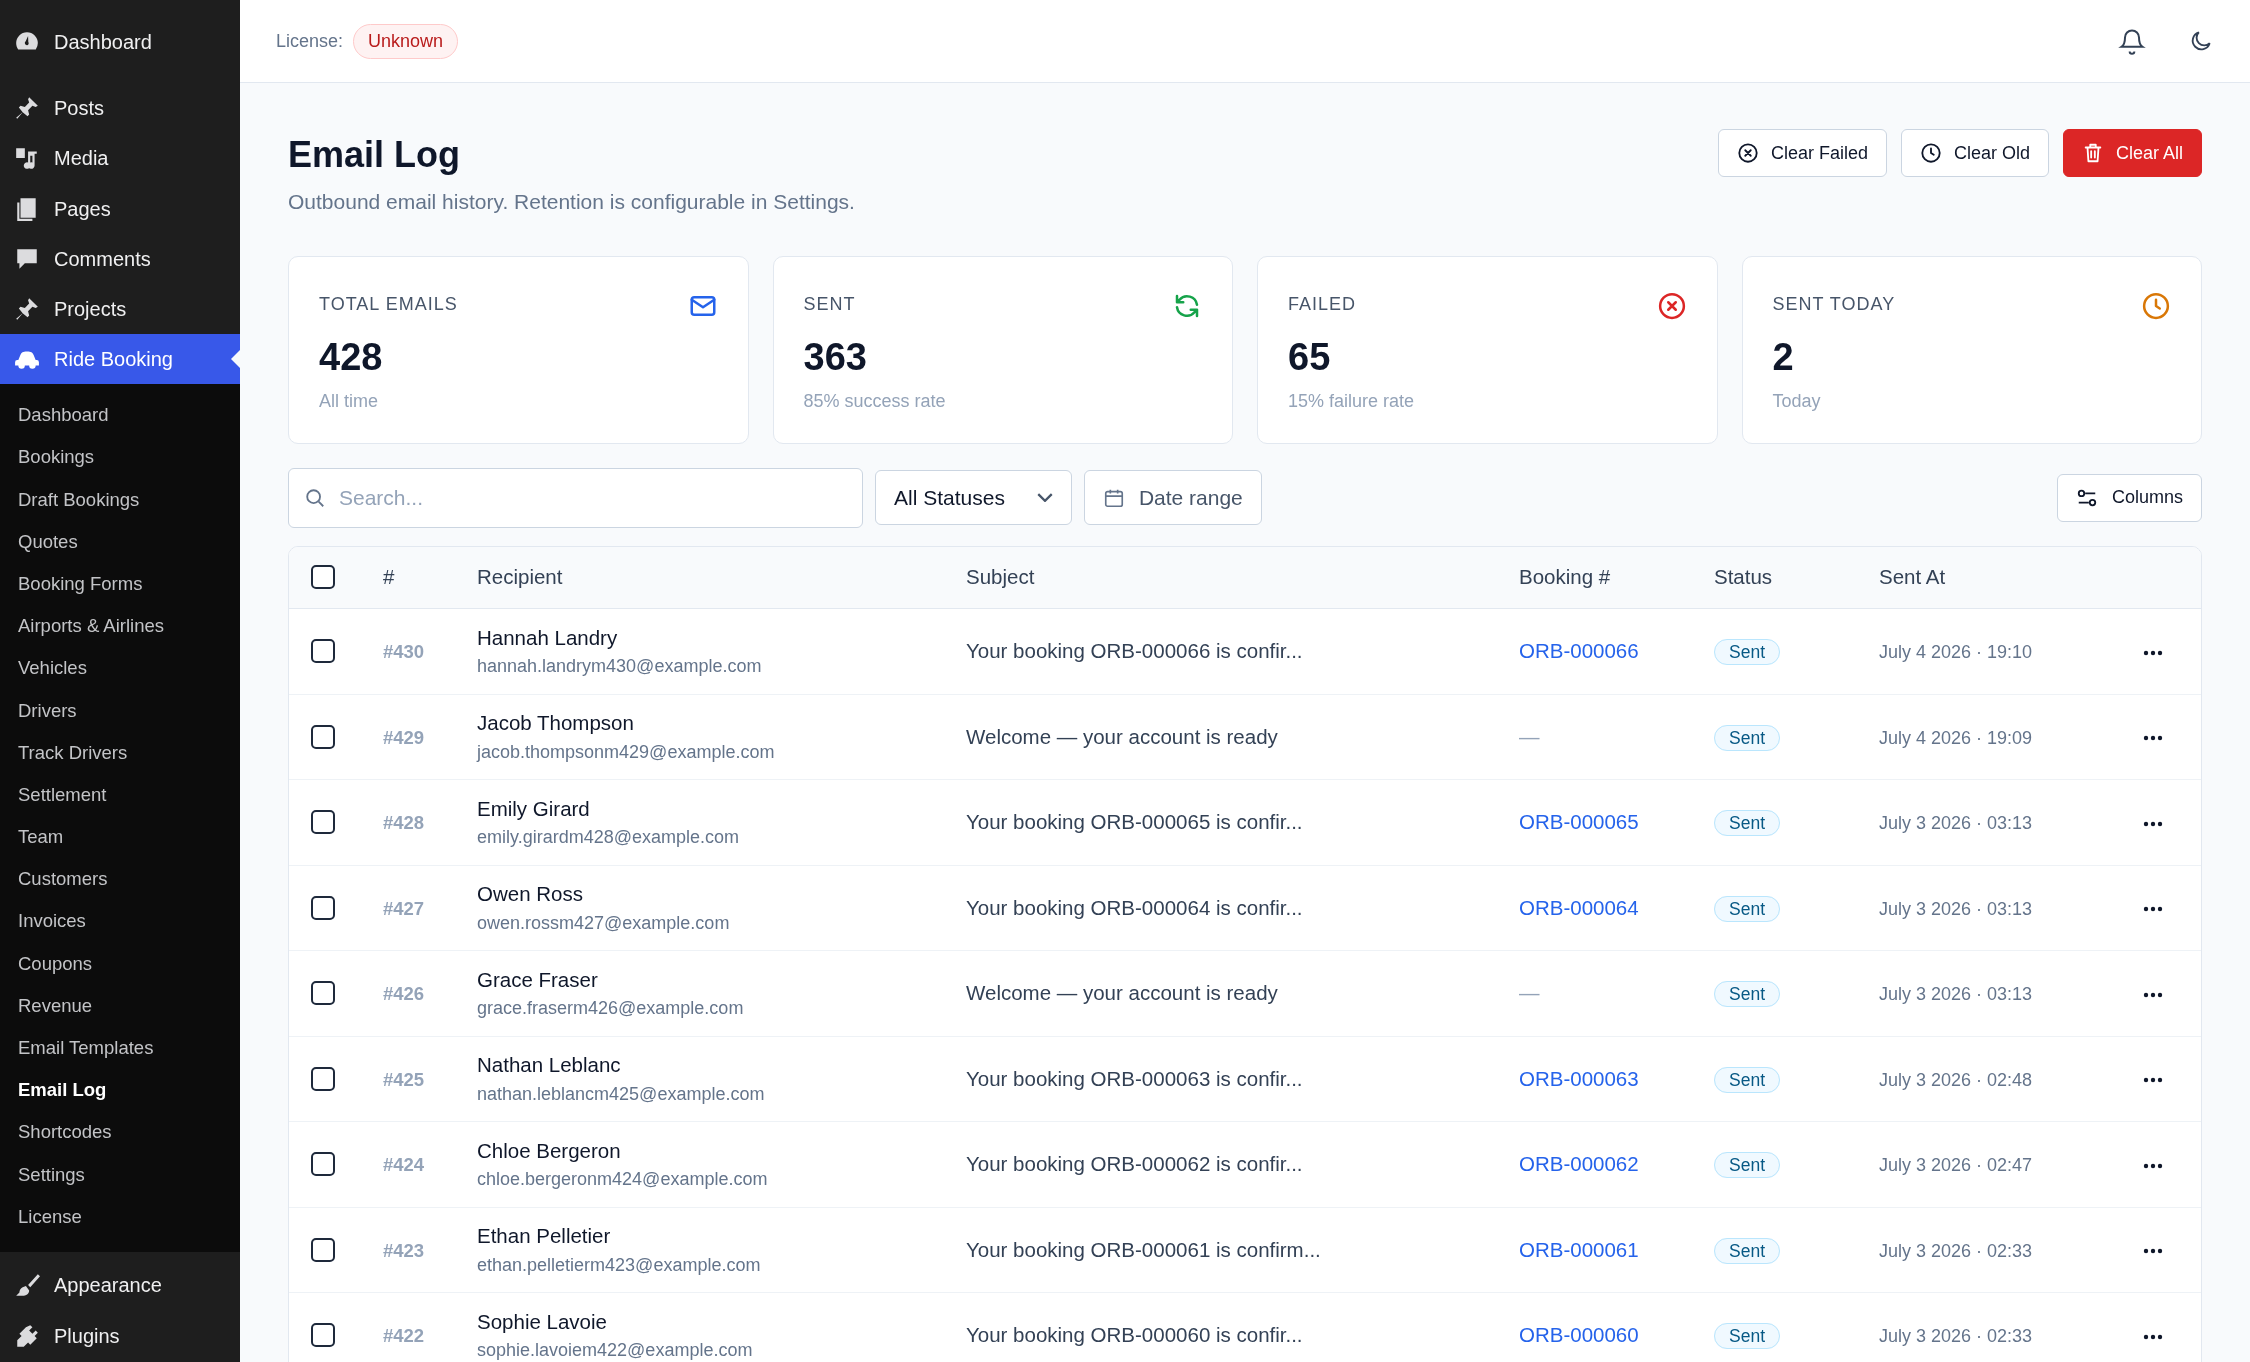  What do you see at coordinates (404, 823) in the screenshot?
I see `email-id: #428` at bounding box center [404, 823].